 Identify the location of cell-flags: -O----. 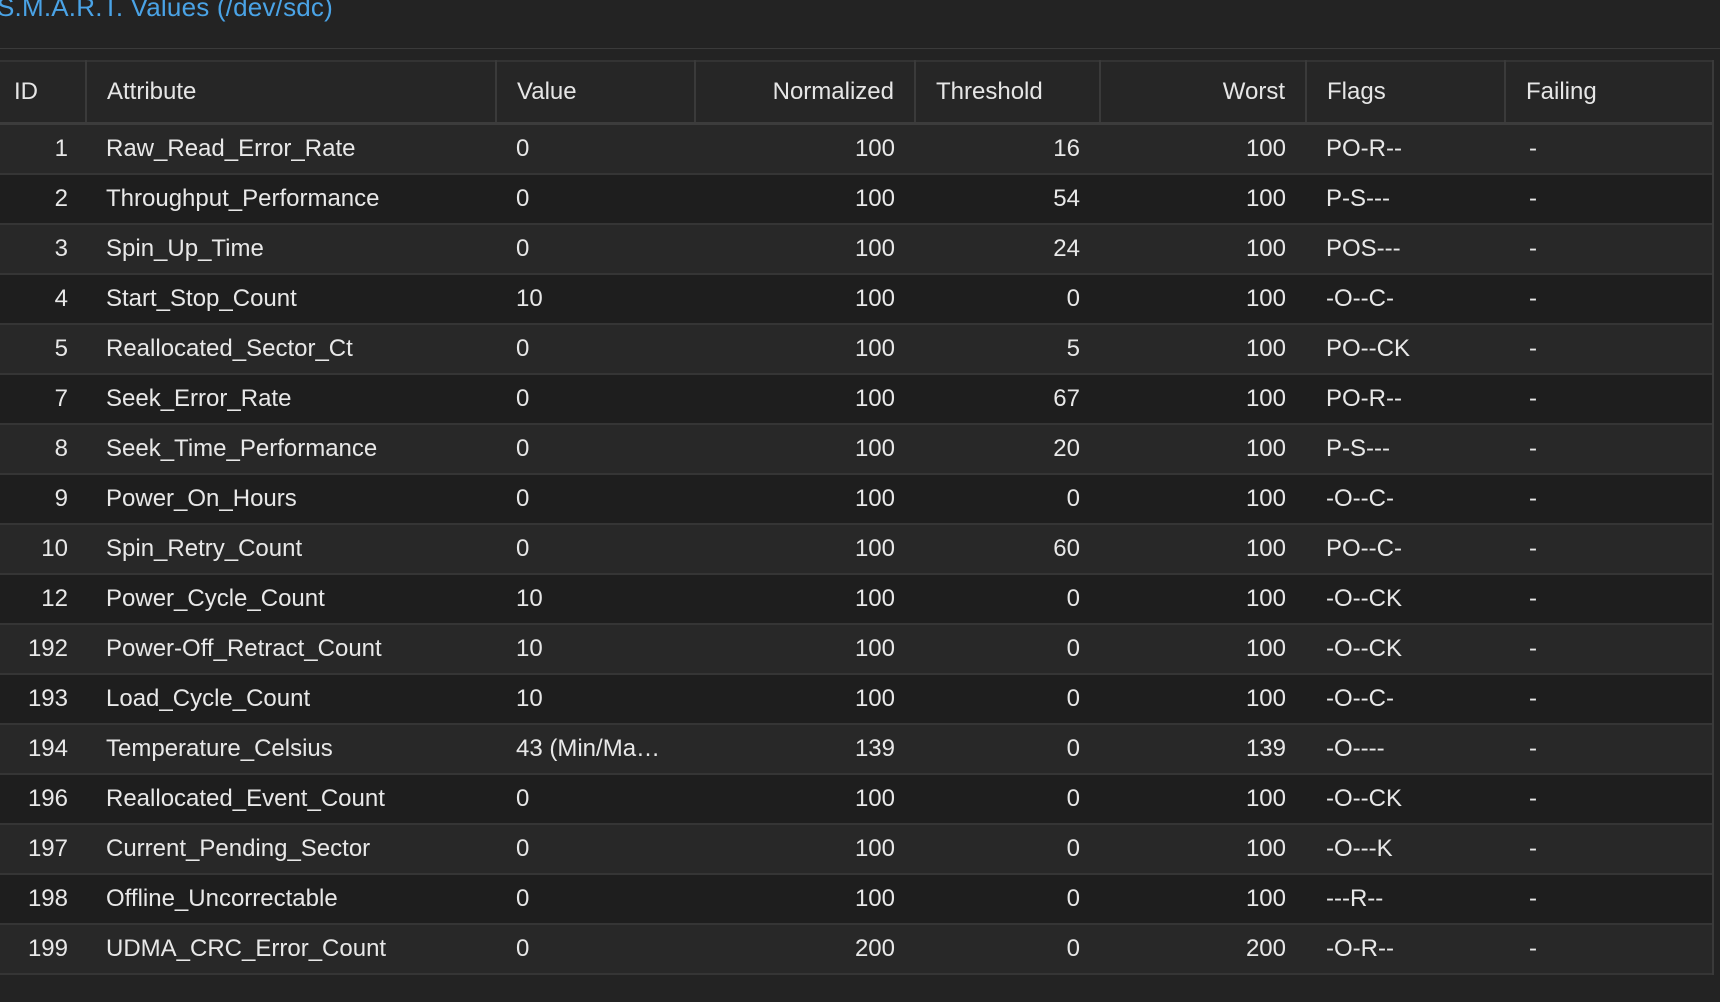
(1405, 749).